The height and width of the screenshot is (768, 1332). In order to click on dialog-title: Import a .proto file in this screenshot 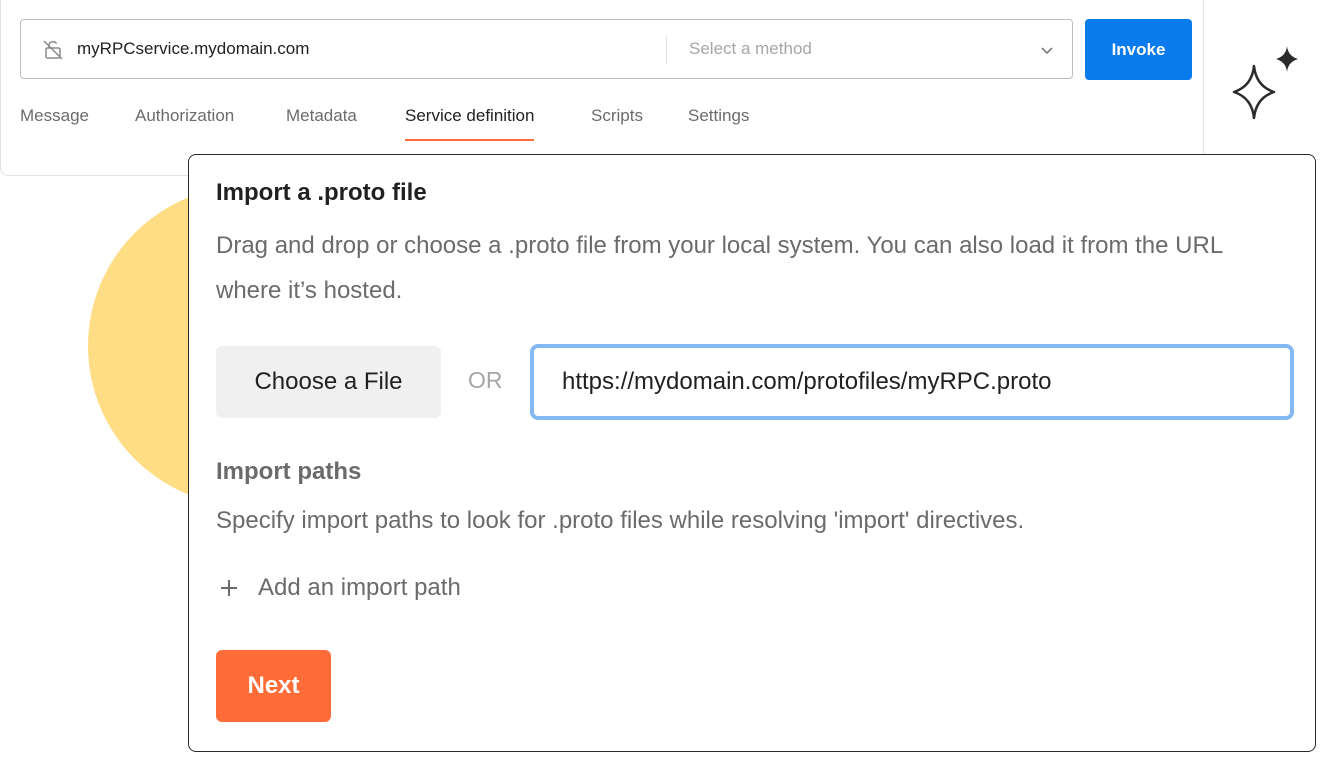, I will do `click(321, 192)`.